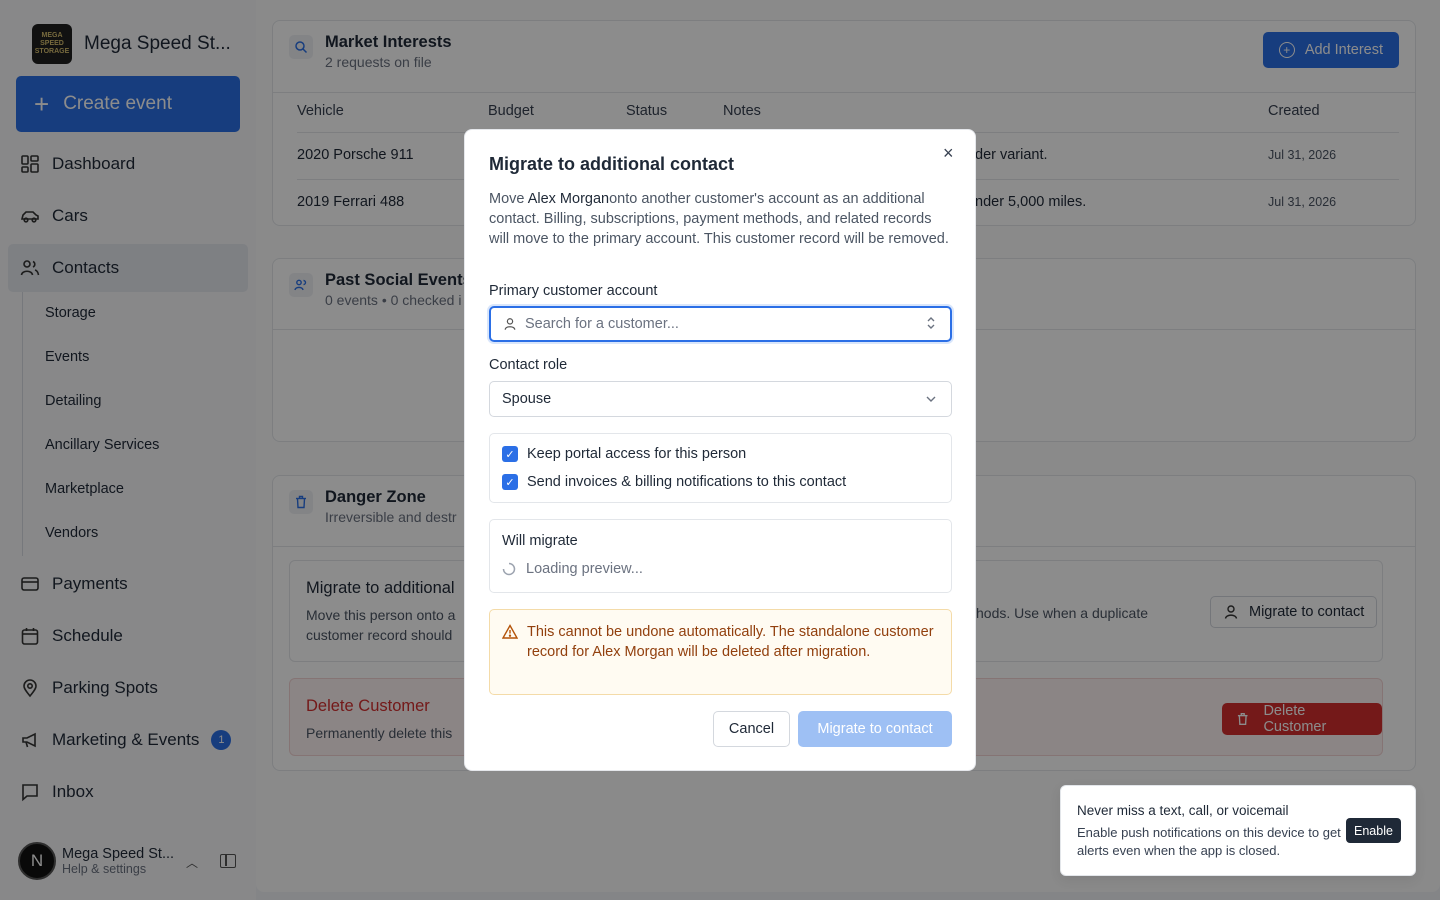 This screenshot has height=900, width=1440. I want to click on close-icon: ×, so click(948, 153).